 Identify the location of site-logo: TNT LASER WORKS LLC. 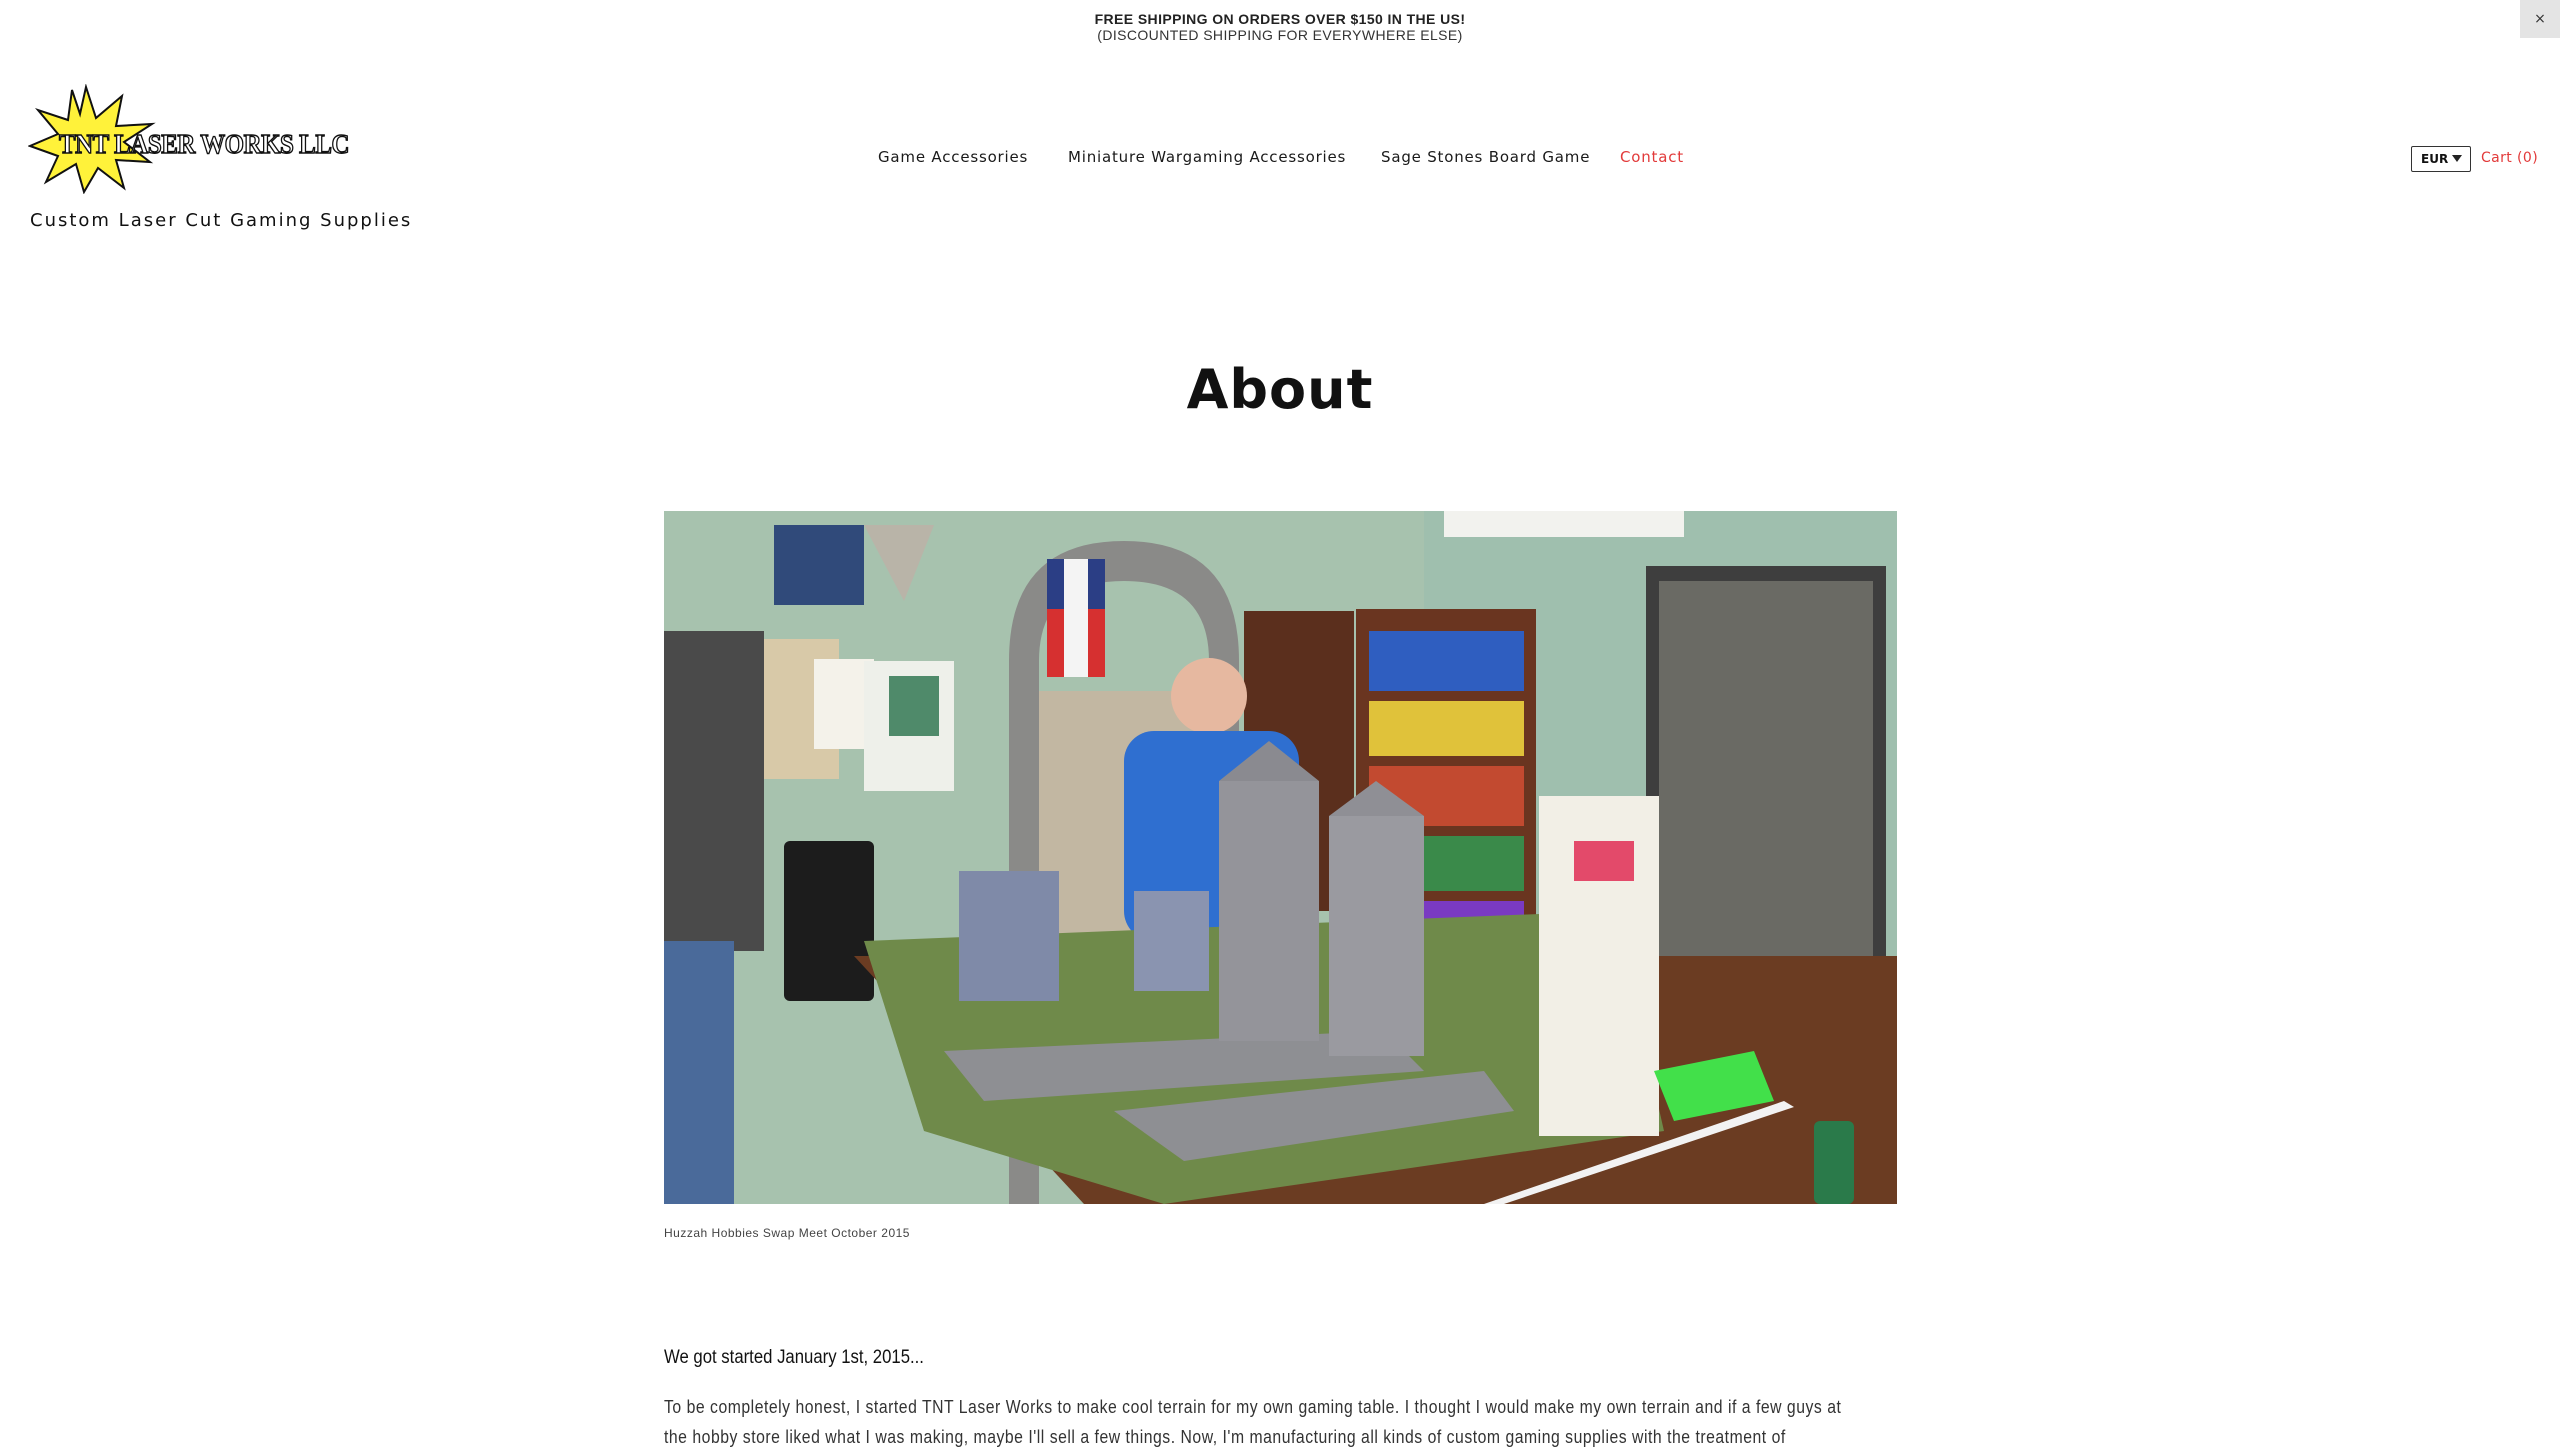
(193, 139).